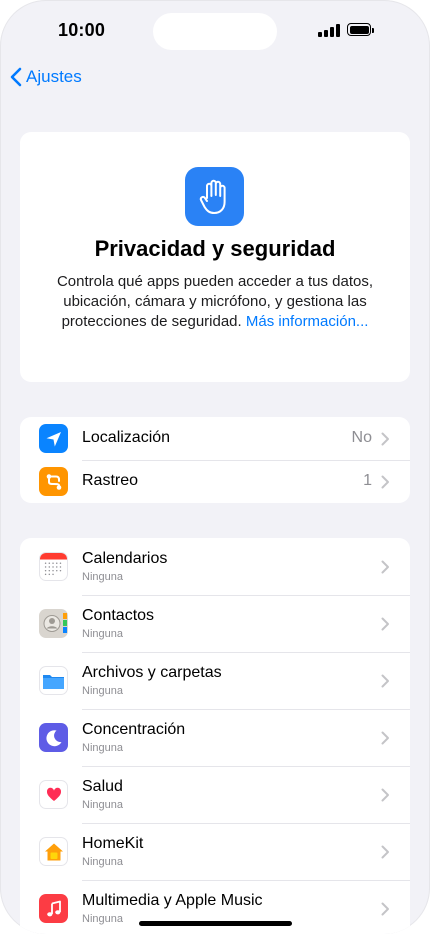 This screenshot has width=430, height=934. What do you see at coordinates (16, 77) in the screenshot?
I see `chevron-left-icon` at bounding box center [16, 77].